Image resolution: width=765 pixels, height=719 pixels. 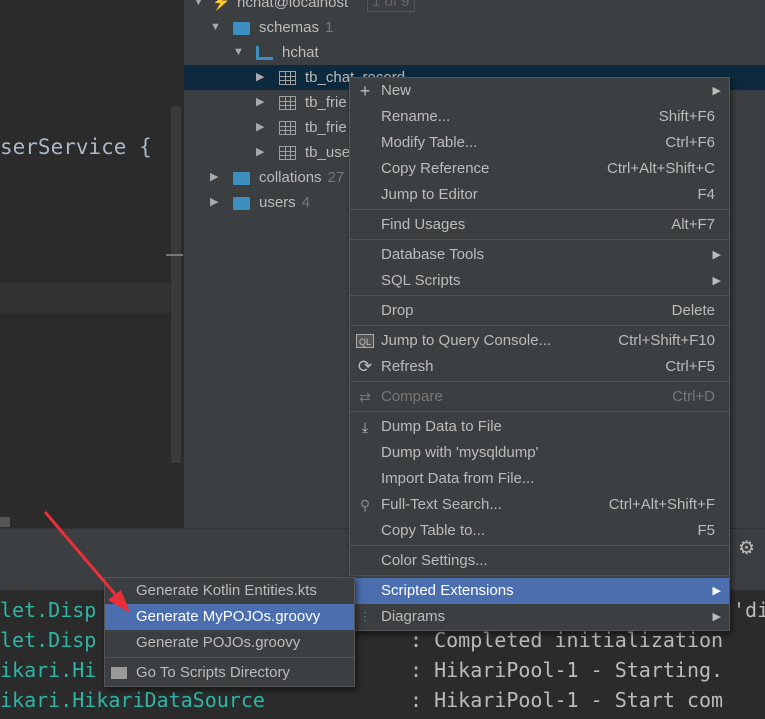 I want to click on menu-item-copy-table: Copy Table to... F5, so click(x=539, y=531).